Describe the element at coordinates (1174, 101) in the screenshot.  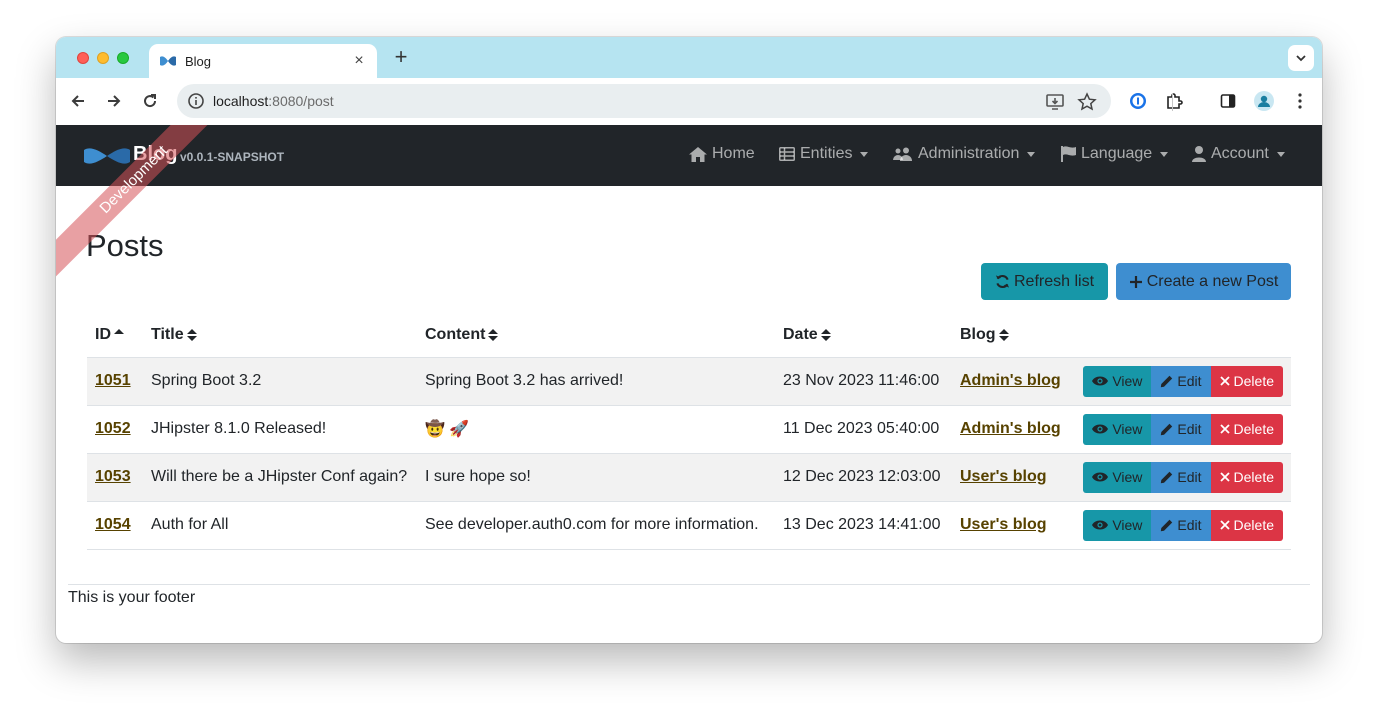
I see `extensions-button` at that location.